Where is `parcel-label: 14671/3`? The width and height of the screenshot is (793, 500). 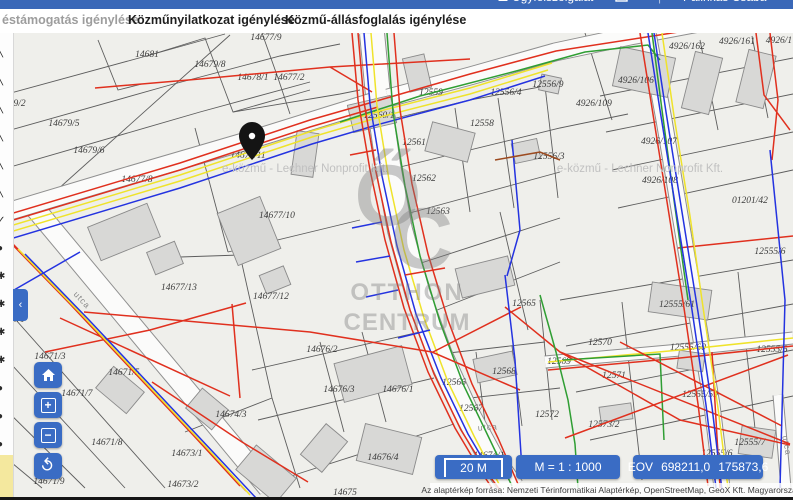 parcel-label: 14671/3 is located at coordinates (49, 357).